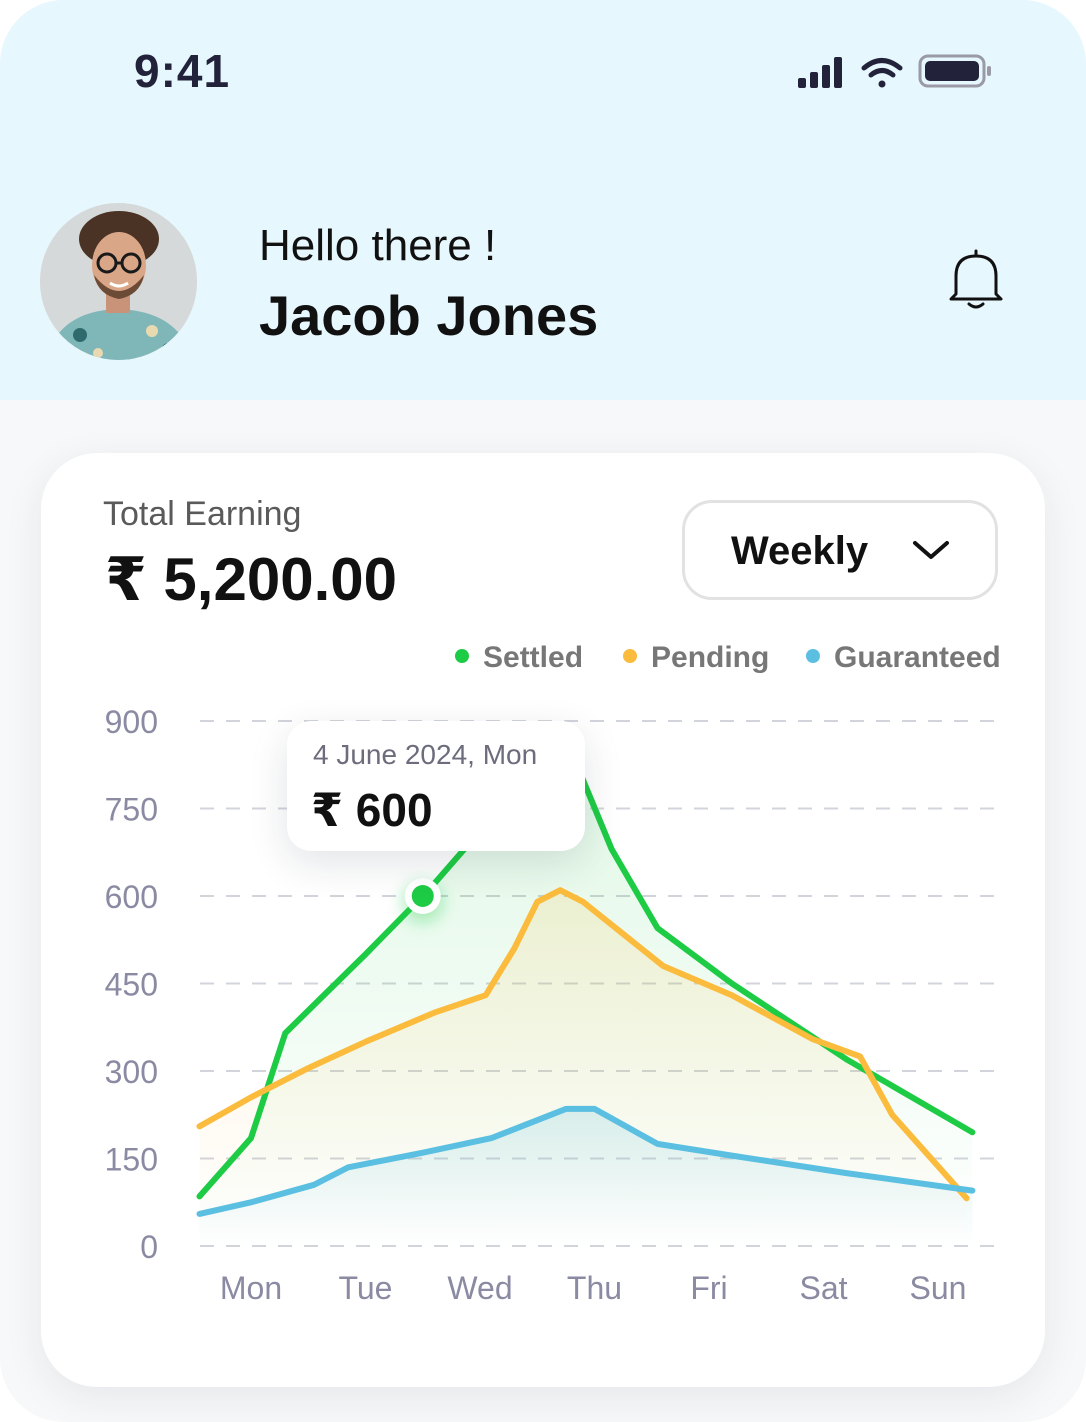 The width and height of the screenshot is (1086, 1422). Describe the element at coordinates (976, 280) in the screenshot. I see `notification-bell-icon` at that location.